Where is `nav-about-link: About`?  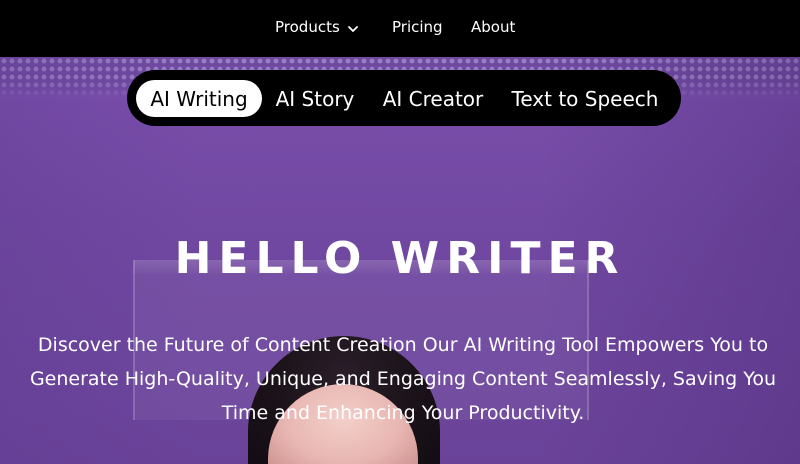
nav-about-link: About is located at coordinates (493, 27).